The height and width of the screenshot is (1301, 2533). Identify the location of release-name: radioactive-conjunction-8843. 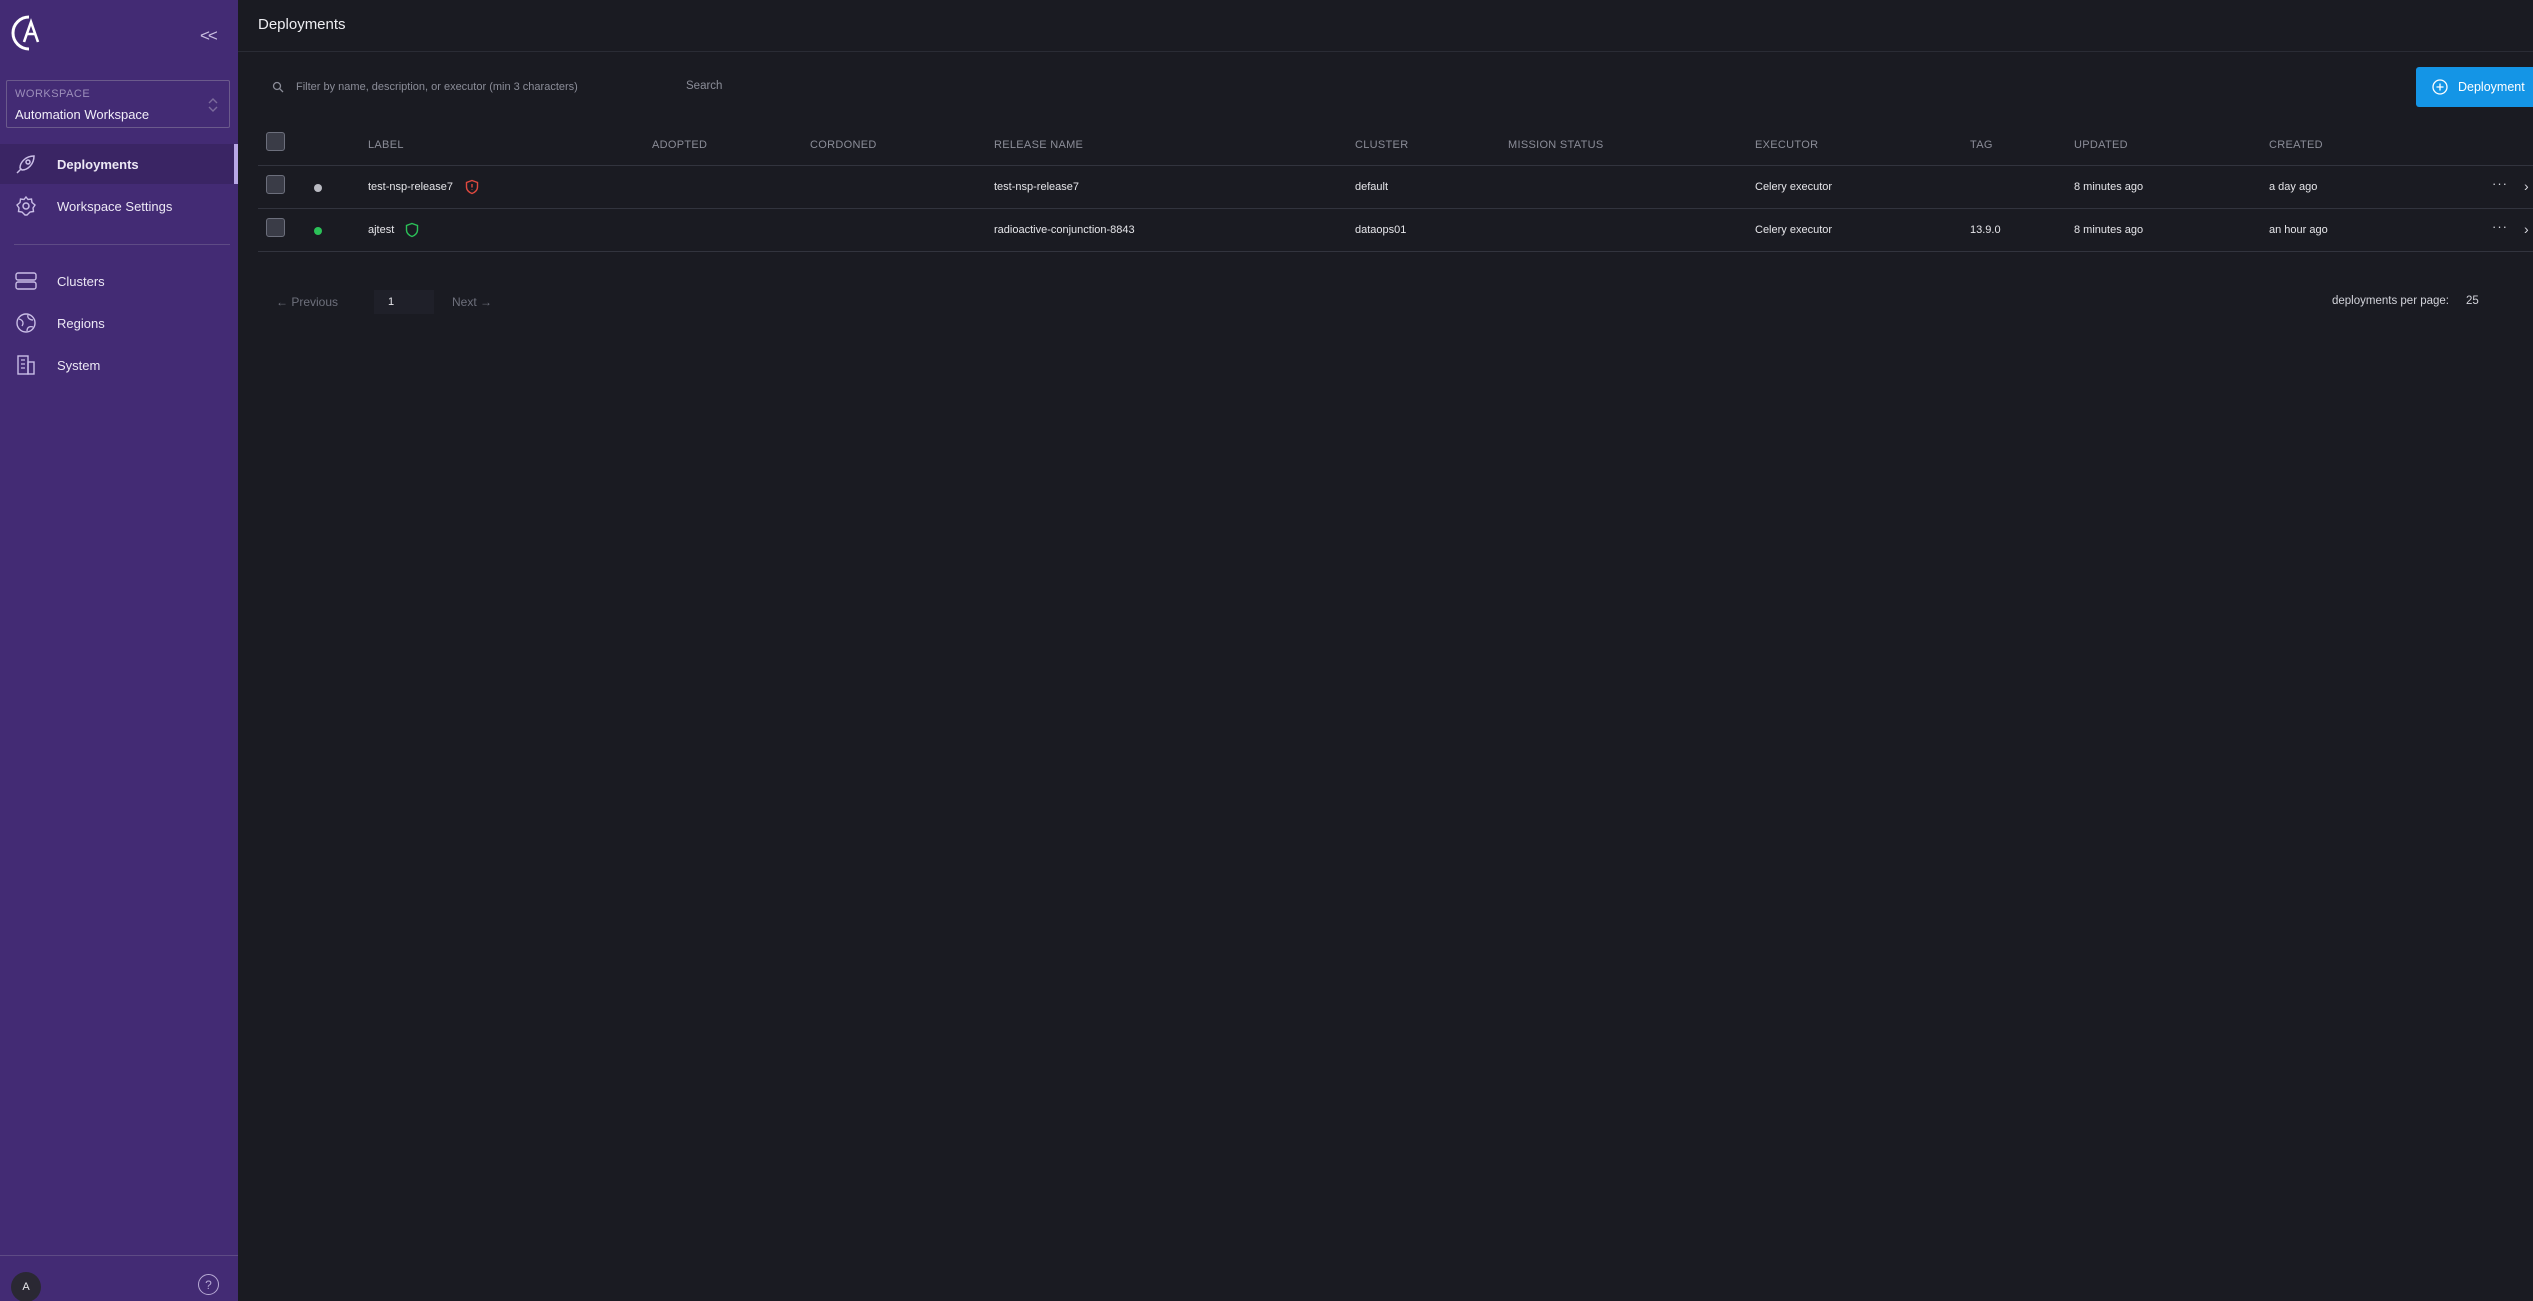
(1064, 230).